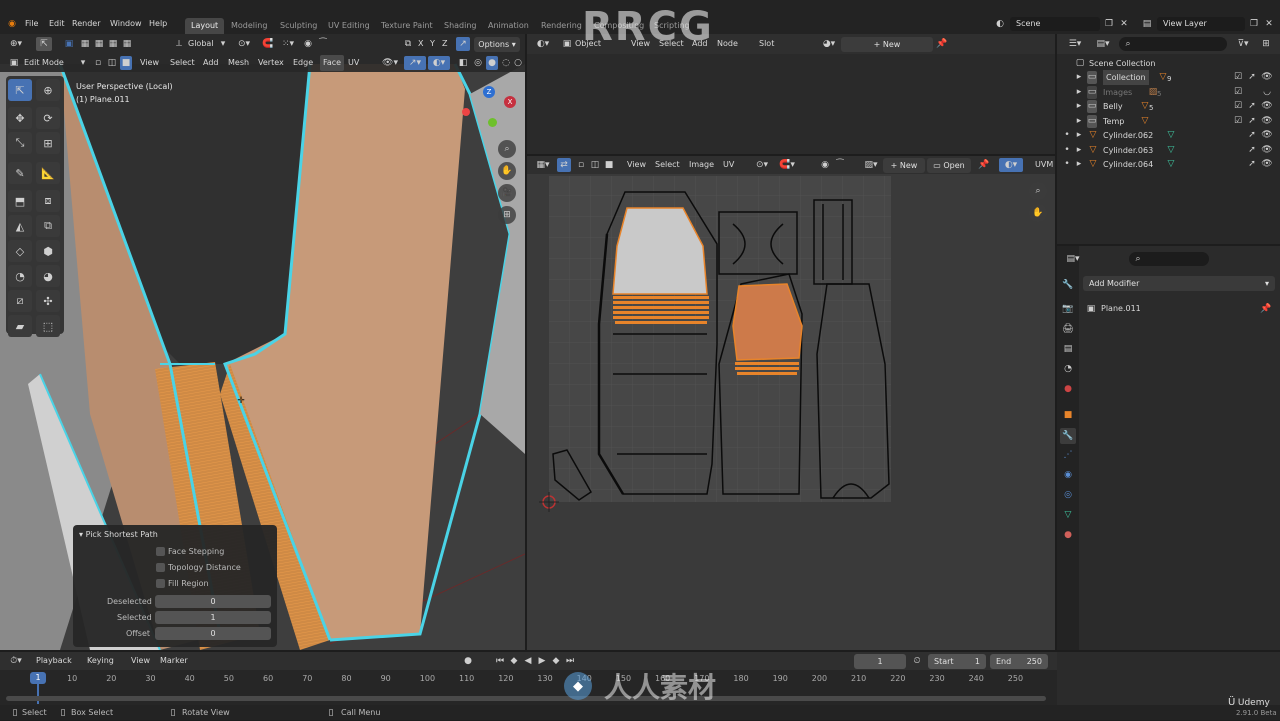  I want to click on tab-animation: Animation, so click(508, 26).